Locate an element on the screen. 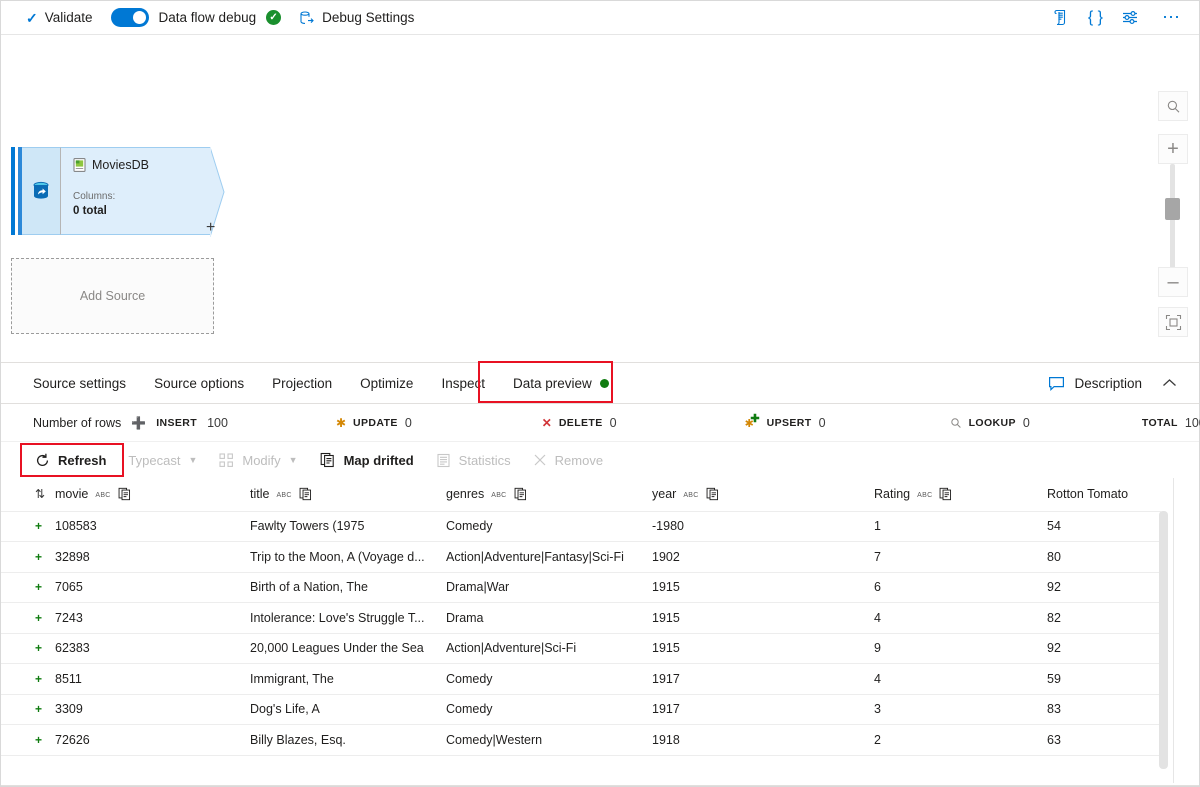 This screenshot has width=1200, height=787. tab-data-preview: Data preview is located at coordinates (561, 383).